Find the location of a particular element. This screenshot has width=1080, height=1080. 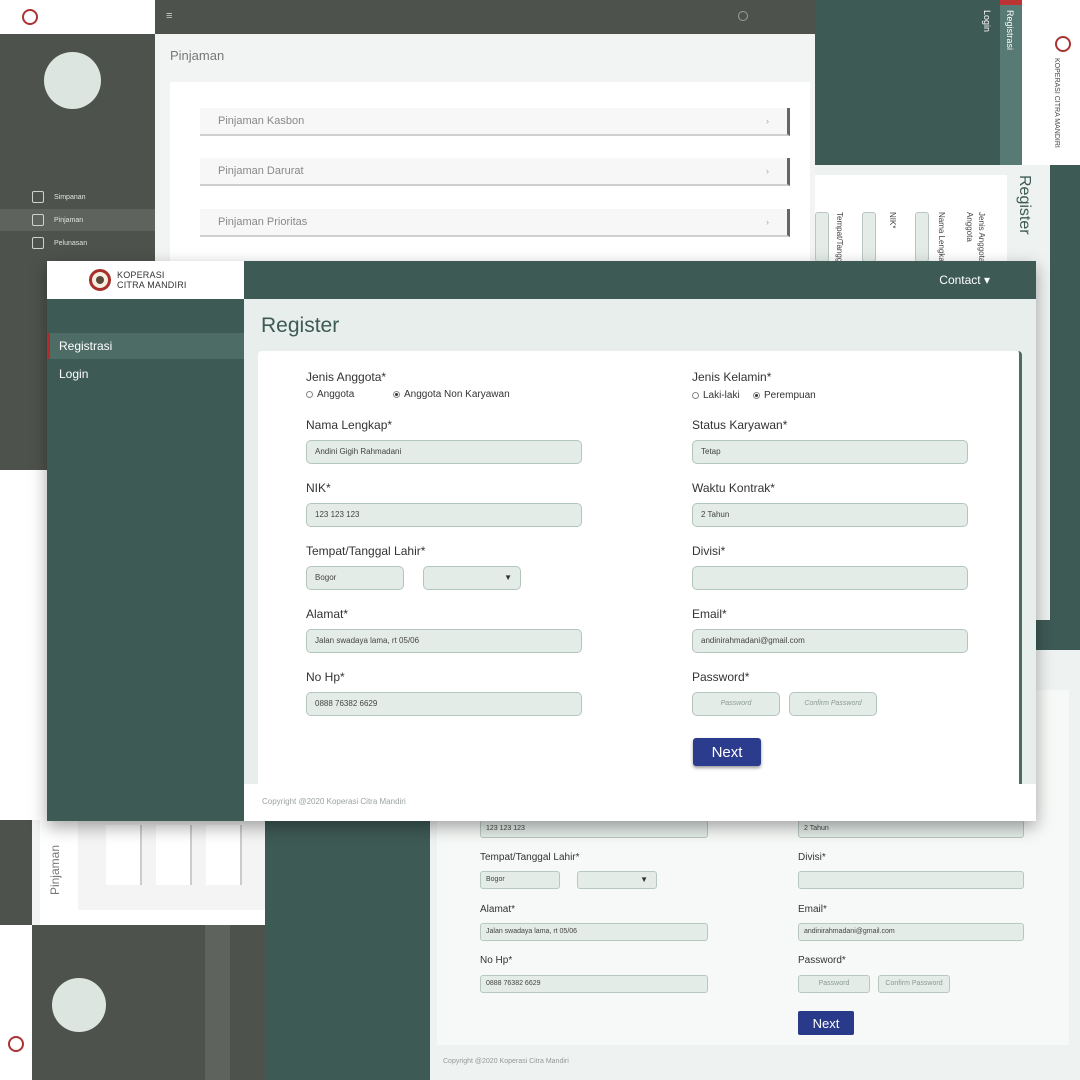

rotated-nav-accent is located at coordinates (1011, 2).